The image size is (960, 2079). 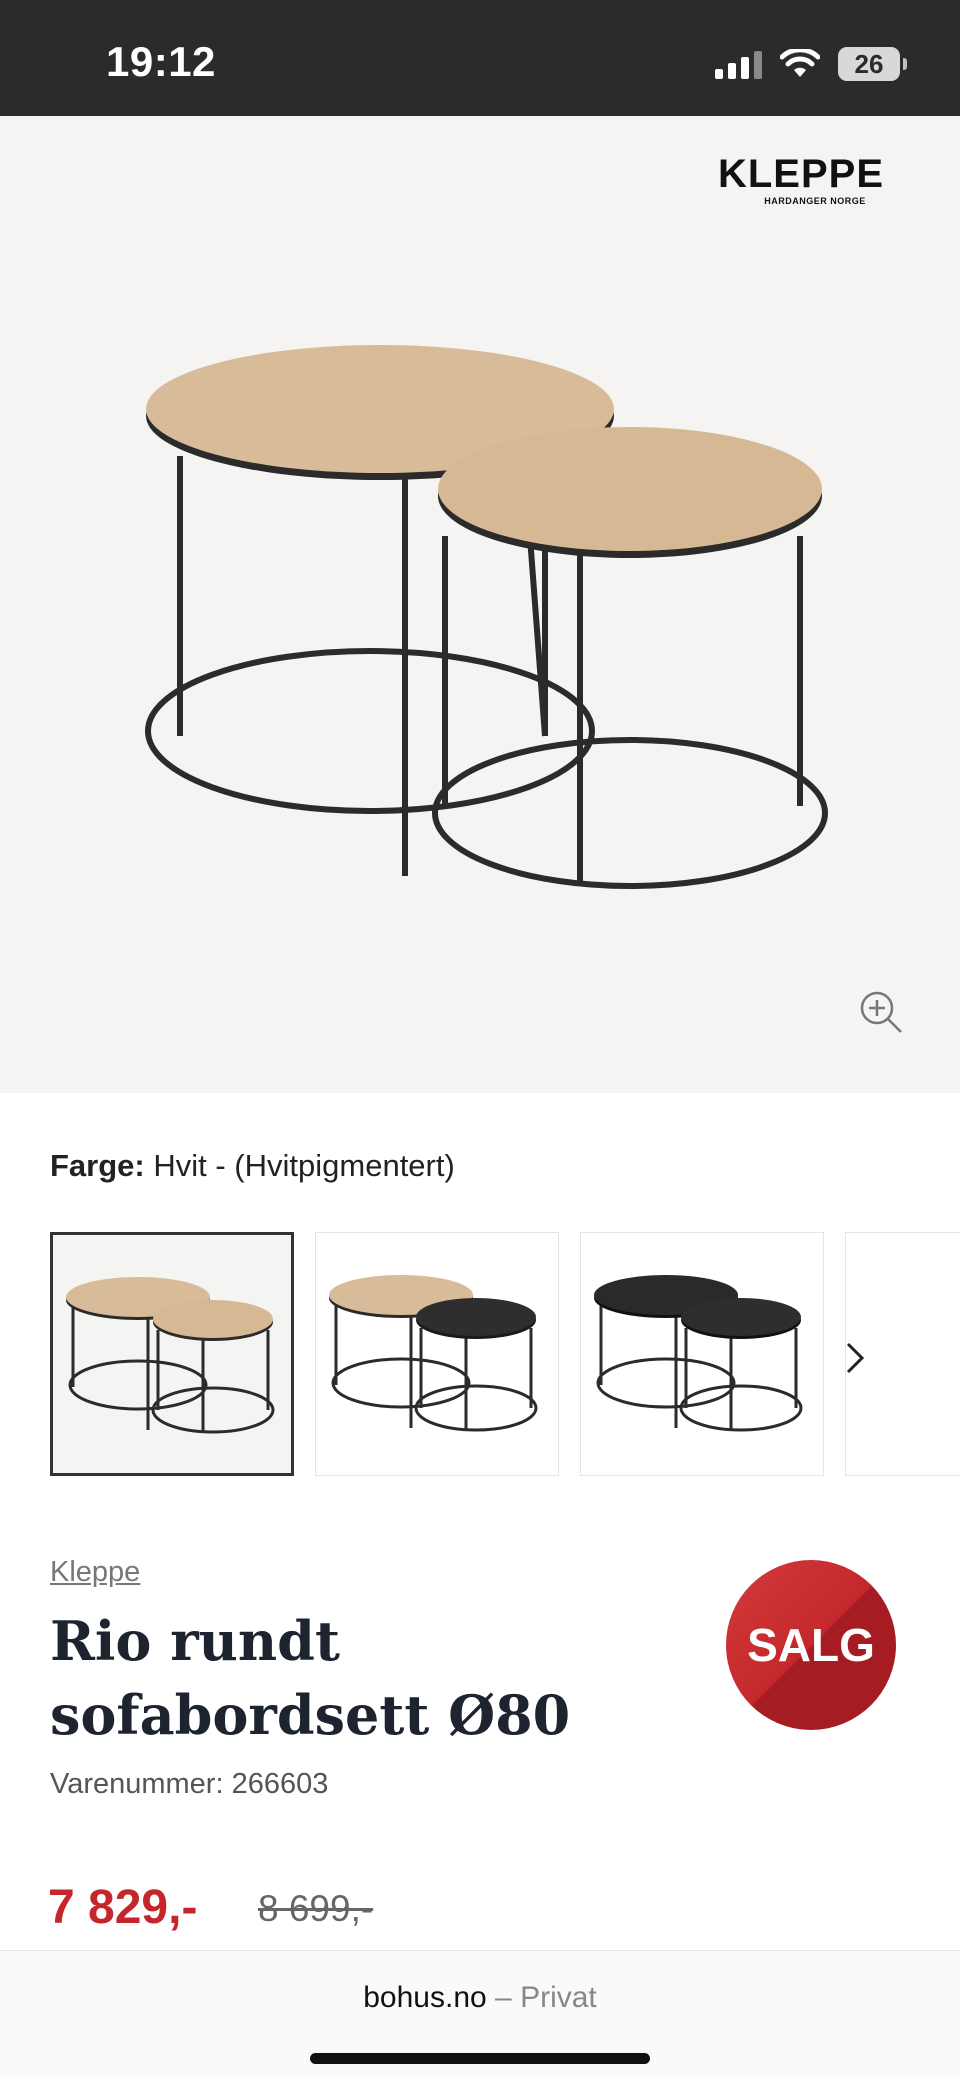 What do you see at coordinates (881, 1012) in the screenshot?
I see `zoom-in-icon` at bounding box center [881, 1012].